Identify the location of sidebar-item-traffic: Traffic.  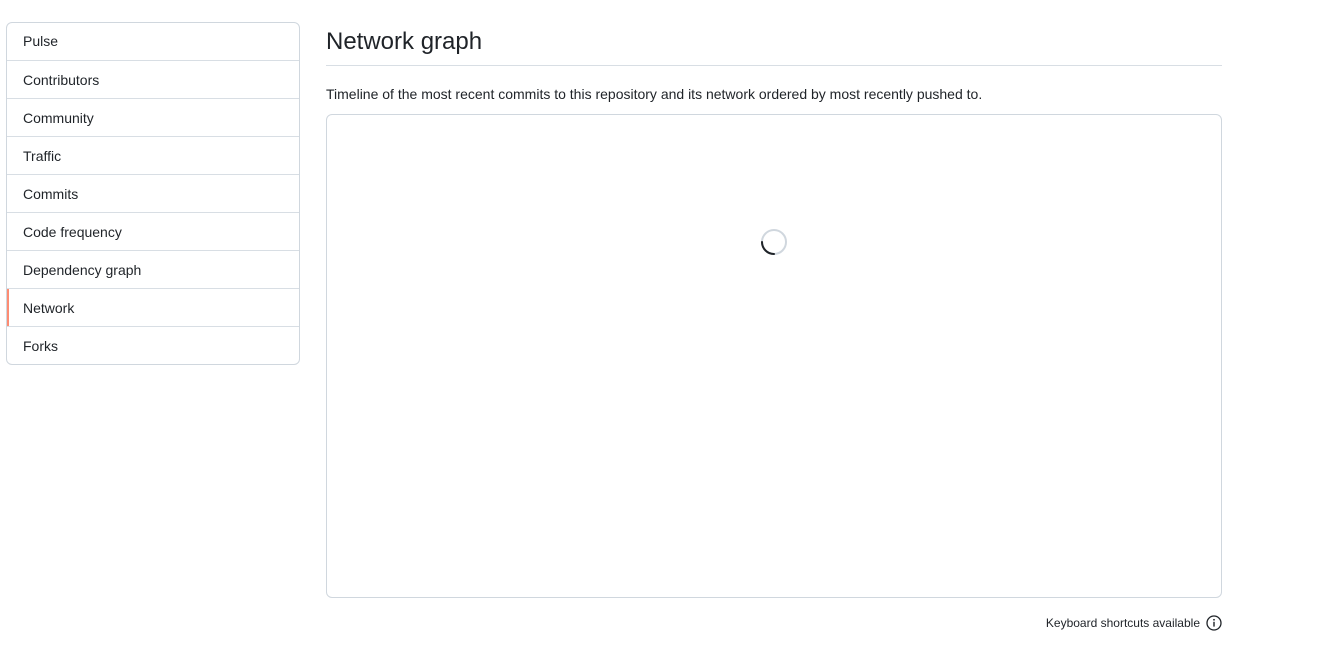
(153, 155).